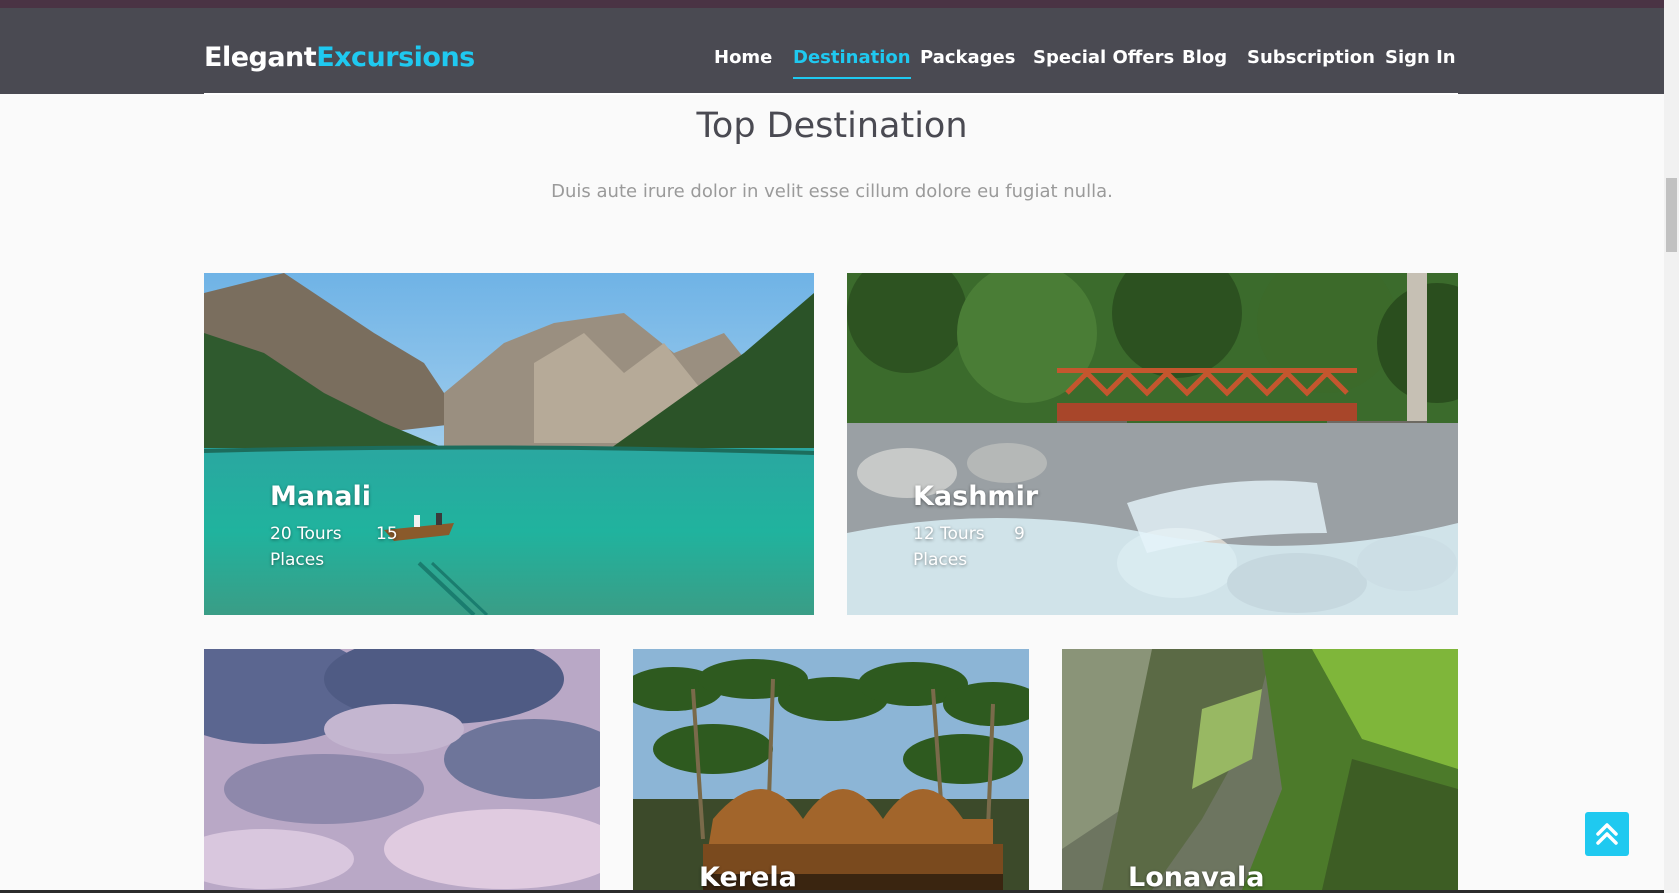 The width and height of the screenshot is (1679, 893). What do you see at coordinates (852, 59) in the screenshot?
I see `nav-item-destination: Destination` at bounding box center [852, 59].